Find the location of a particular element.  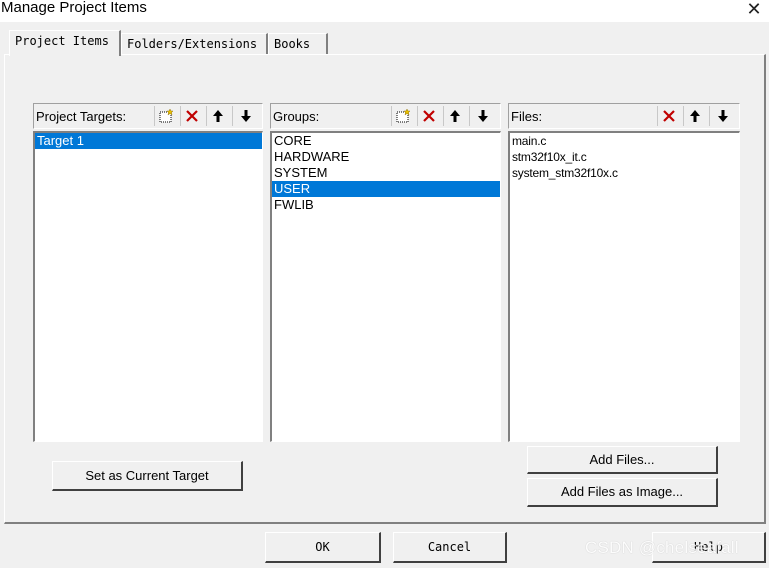

move-target-down-button is located at coordinates (245, 116).